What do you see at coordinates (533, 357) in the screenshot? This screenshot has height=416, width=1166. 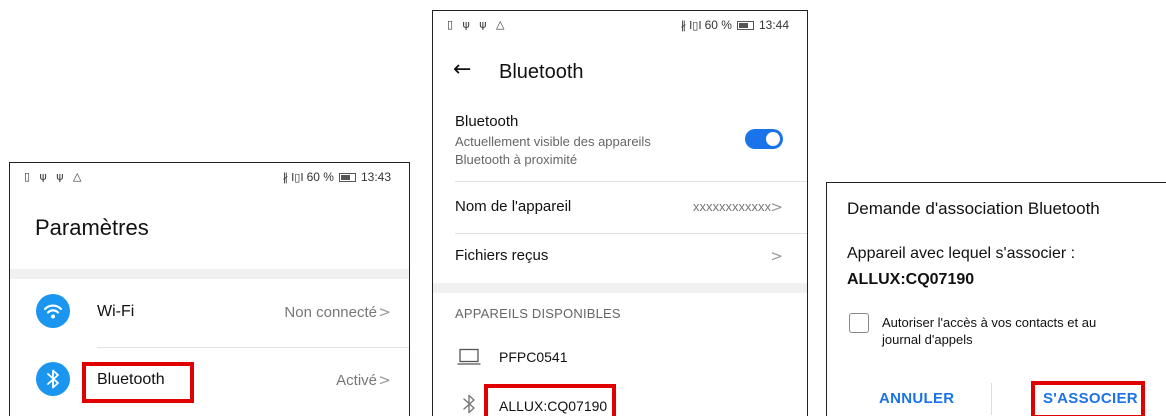 I see `device-name: PFPC0541` at bounding box center [533, 357].